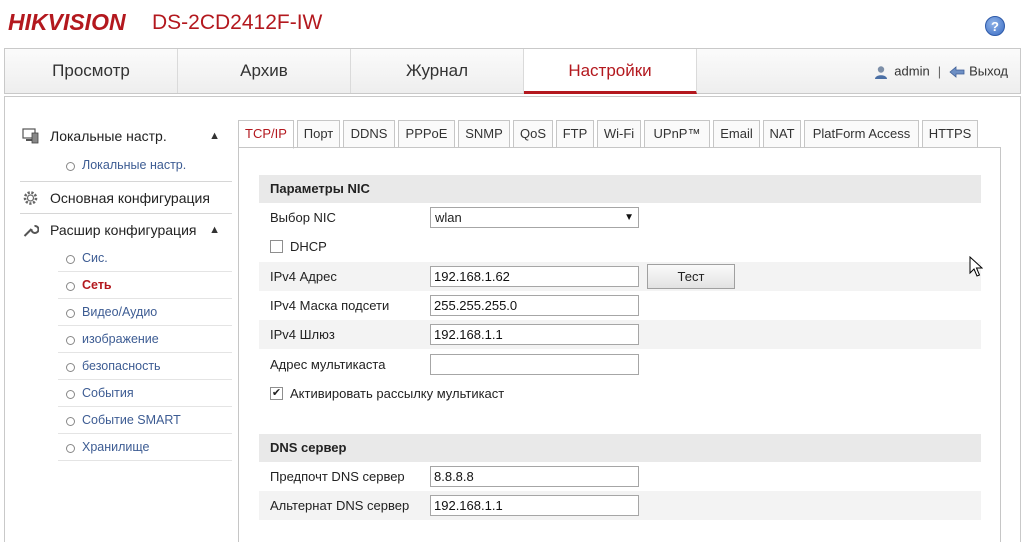  I want to click on ipv4-address-row: IPv4 Адрес 192.168.1.62 Тест, so click(620, 276).